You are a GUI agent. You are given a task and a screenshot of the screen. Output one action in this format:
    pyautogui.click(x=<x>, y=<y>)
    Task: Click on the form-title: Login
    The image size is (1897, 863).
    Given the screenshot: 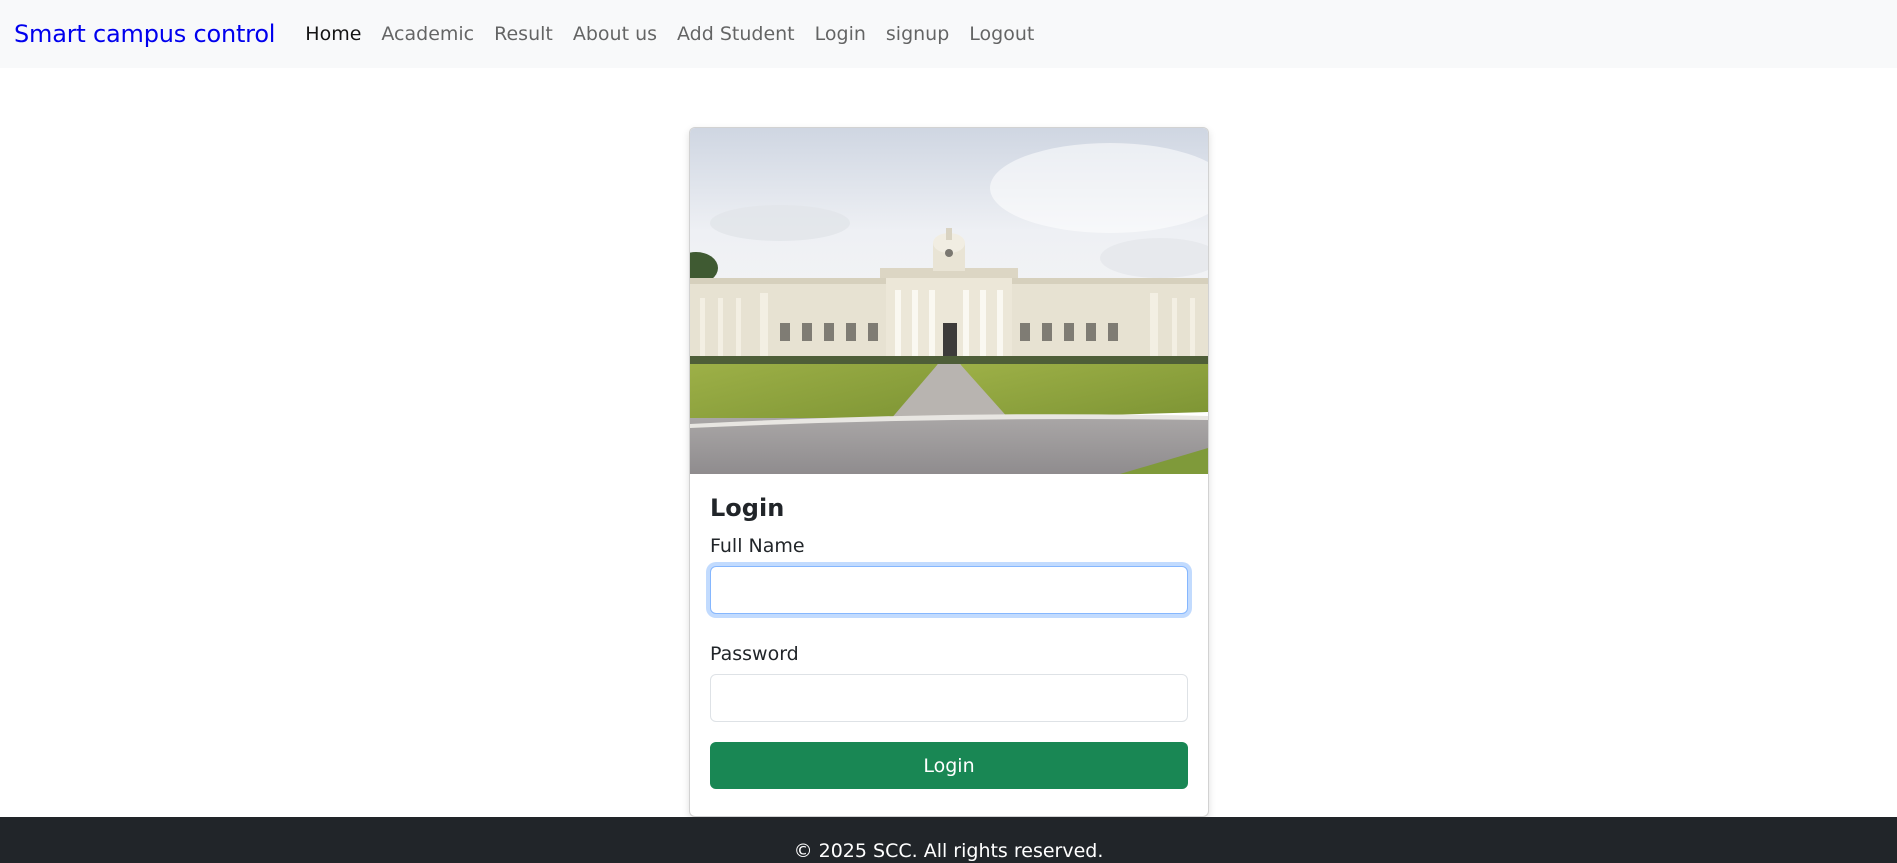 What is the action you would take?
    pyautogui.click(x=747, y=508)
    